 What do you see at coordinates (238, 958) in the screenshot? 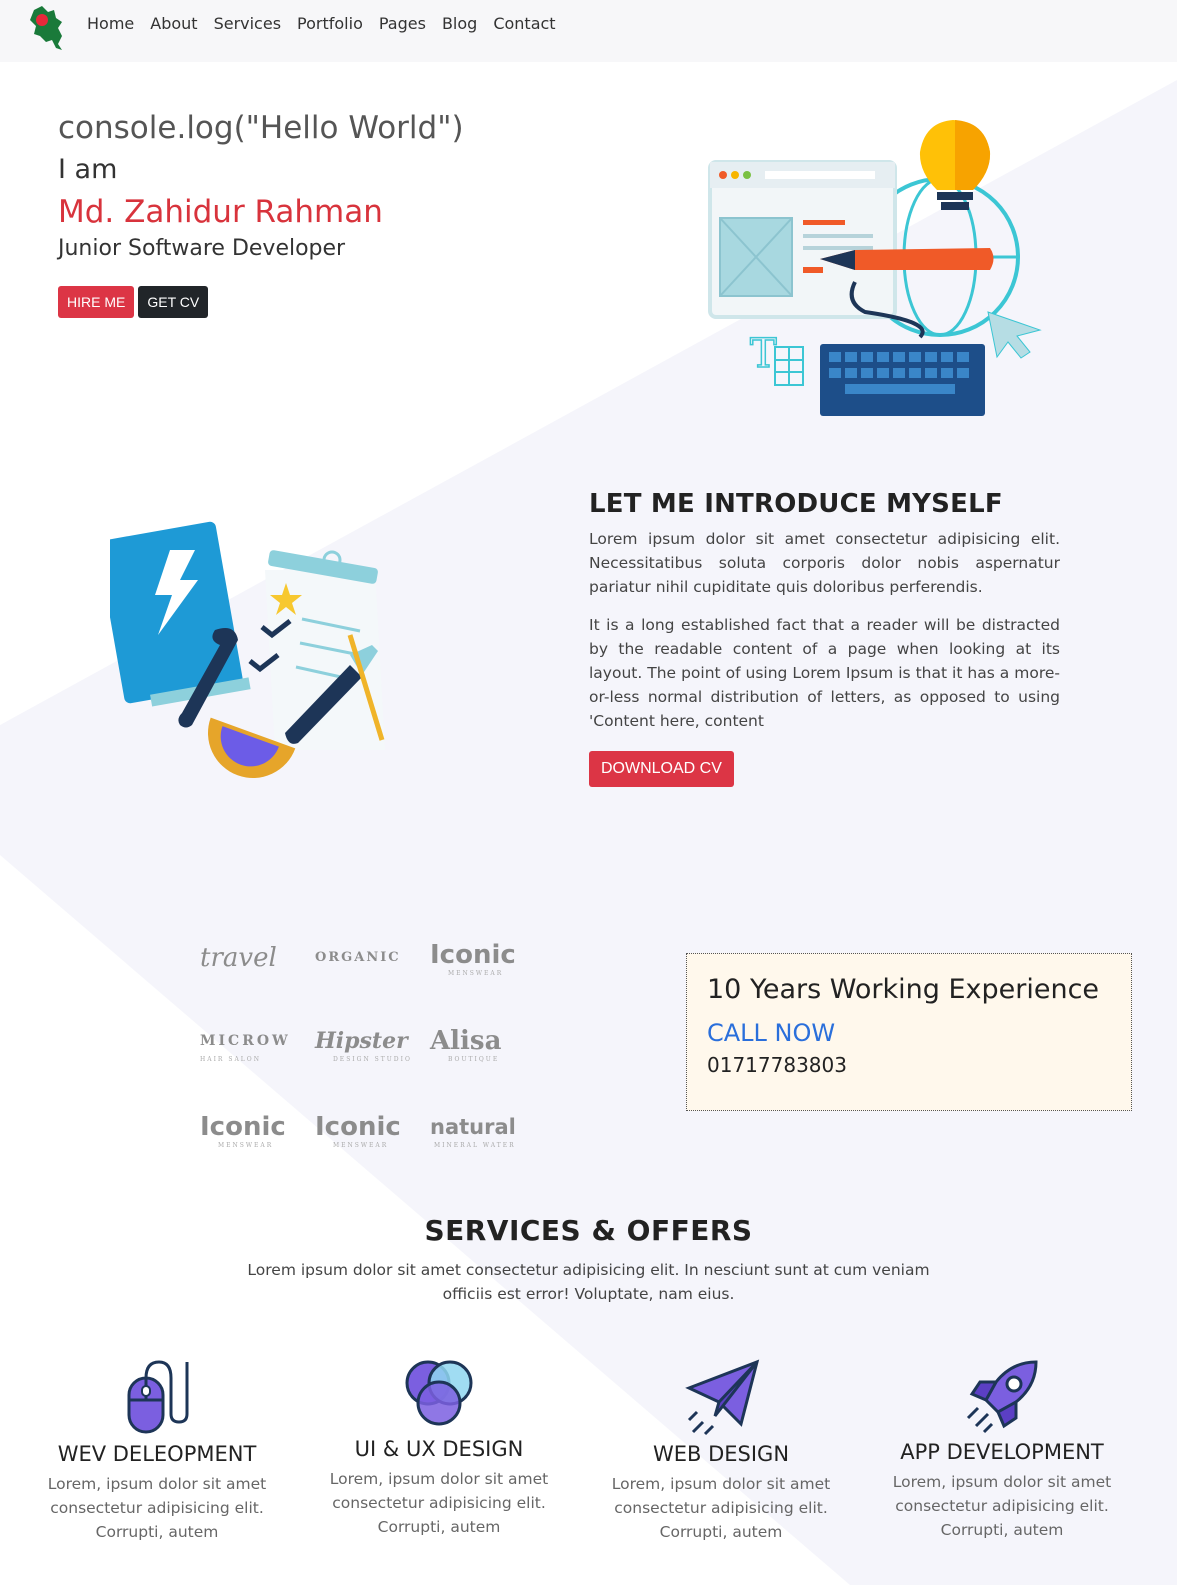
I see `brand-logo: travel` at bounding box center [238, 958].